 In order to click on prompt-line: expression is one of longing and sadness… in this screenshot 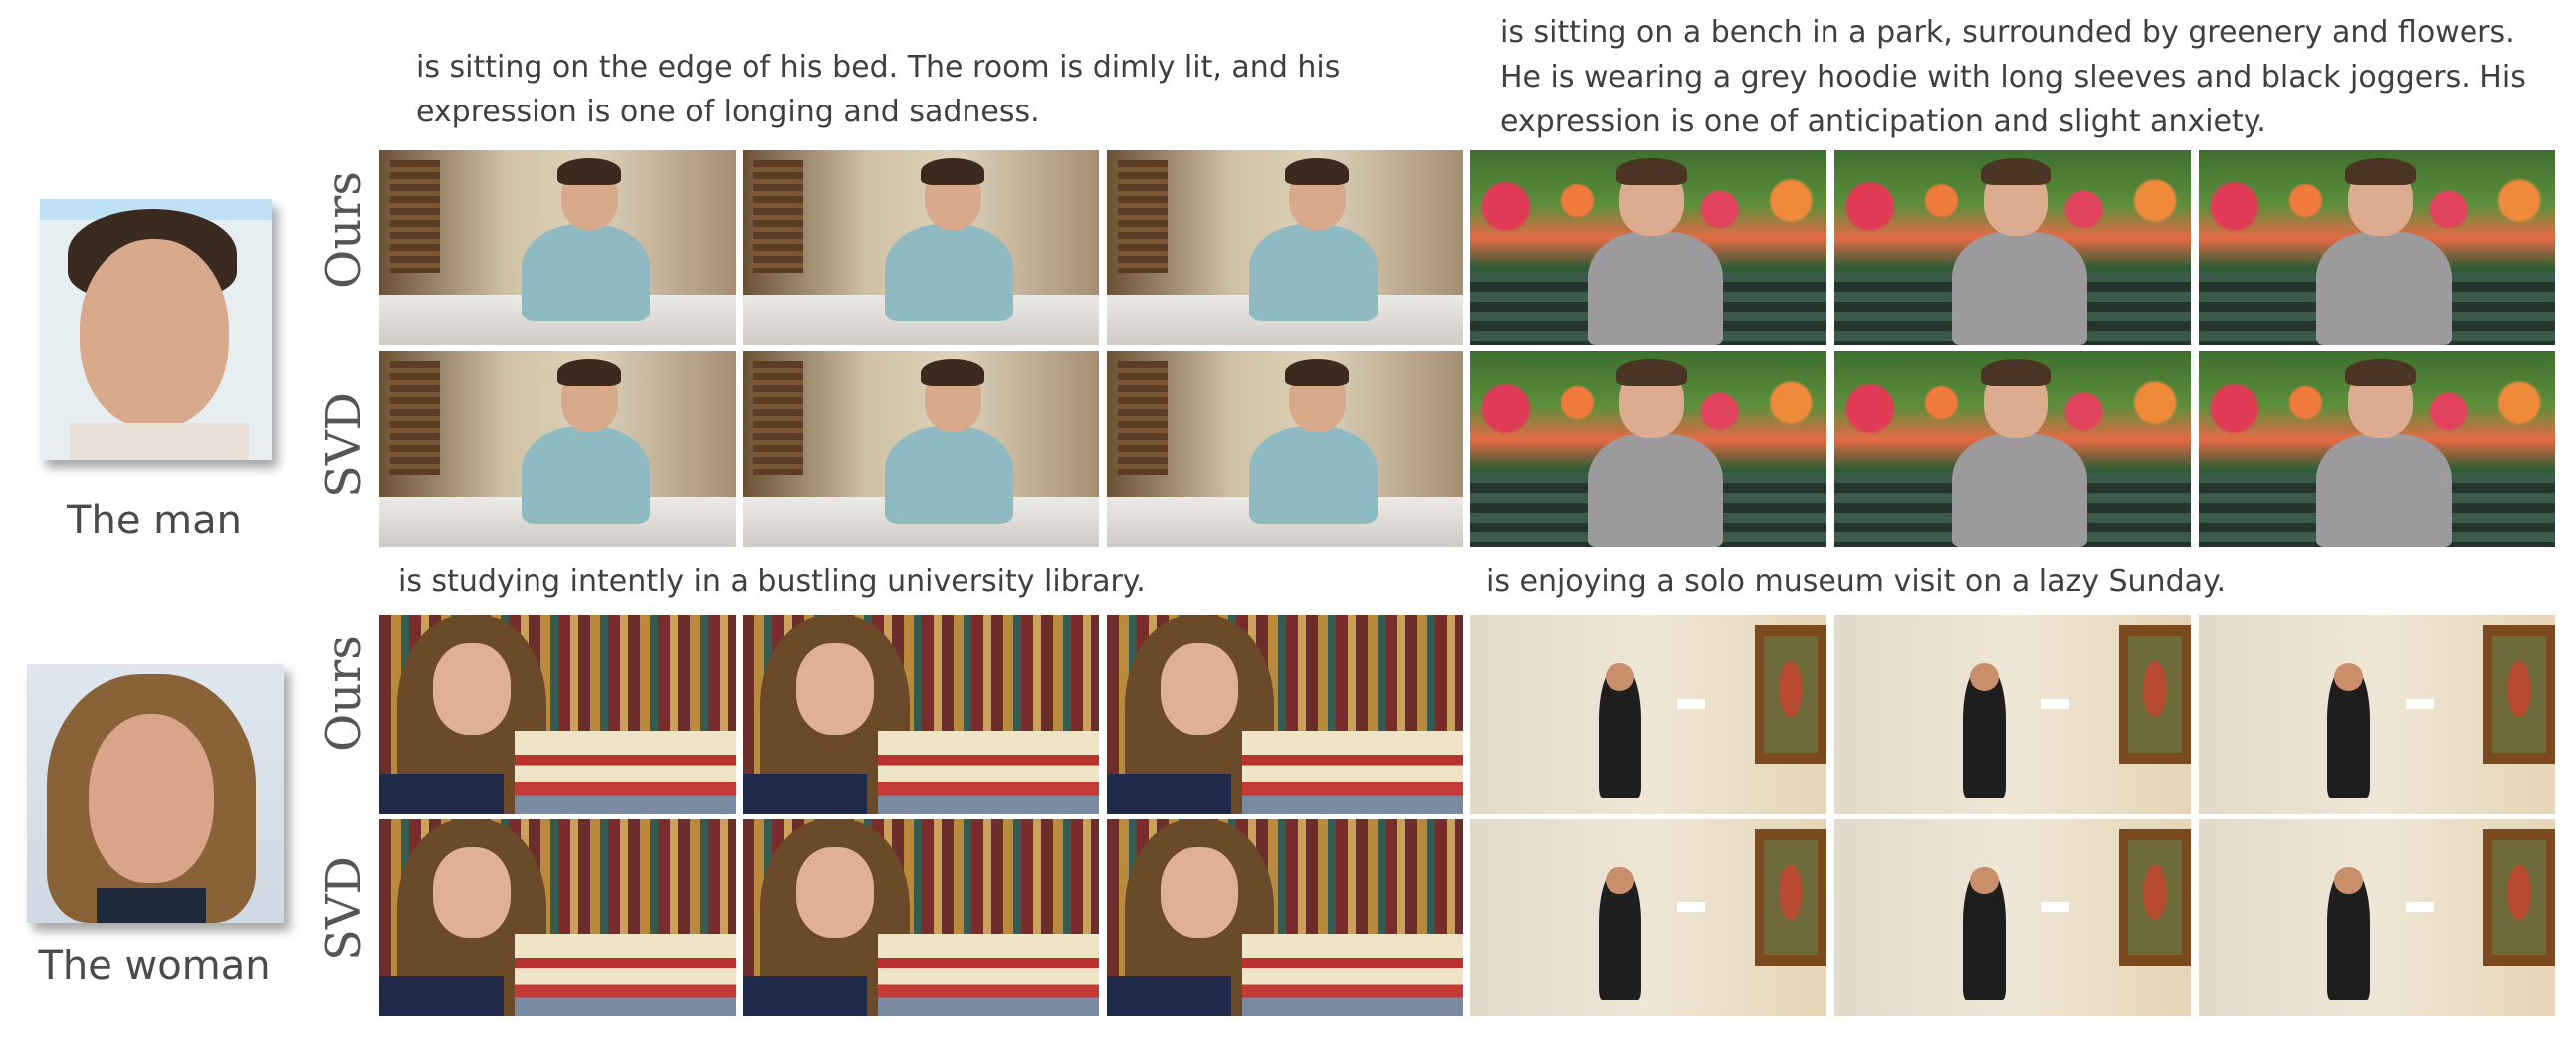, I will do `click(728, 112)`.